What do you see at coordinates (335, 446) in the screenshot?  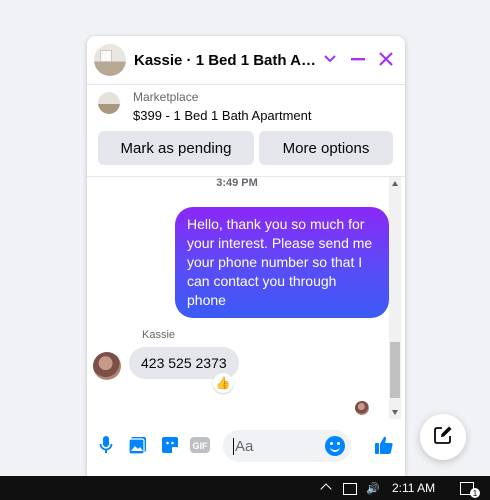 I see `emoji-icon` at bounding box center [335, 446].